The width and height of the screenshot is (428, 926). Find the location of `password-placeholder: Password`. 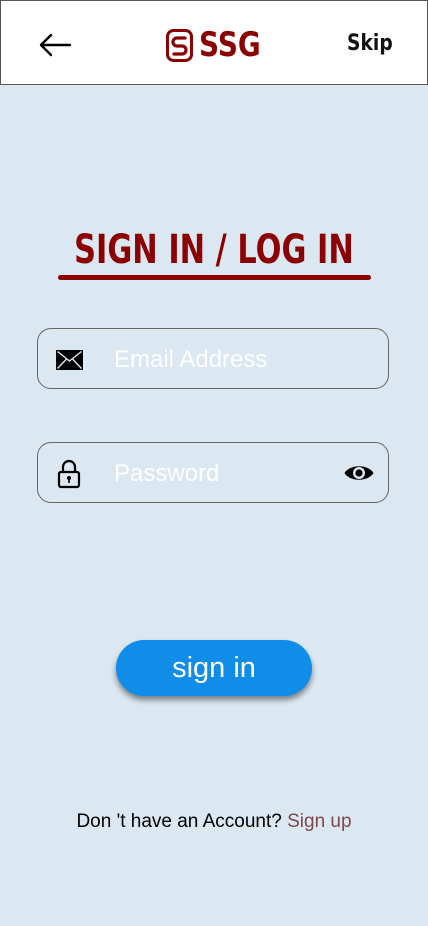

password-placeholder: Password is located at coordinates (167, 473).